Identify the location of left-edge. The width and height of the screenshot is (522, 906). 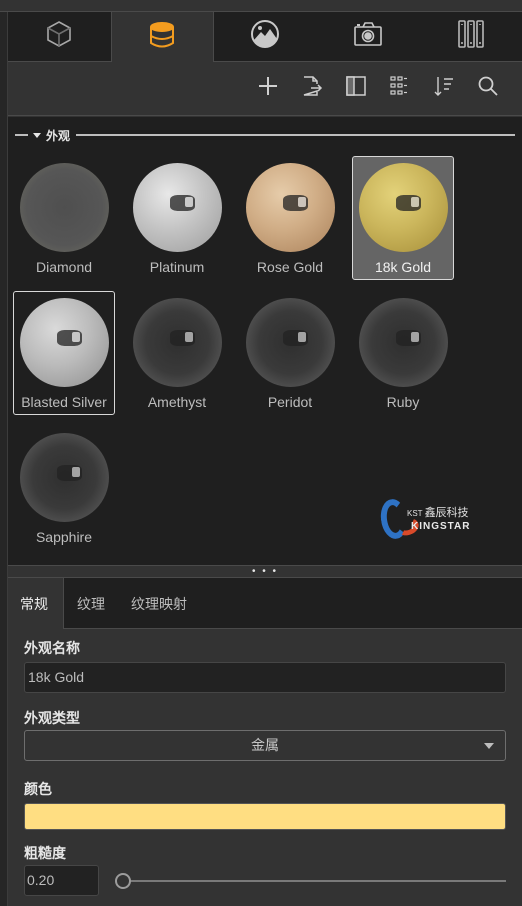
(4, 453).